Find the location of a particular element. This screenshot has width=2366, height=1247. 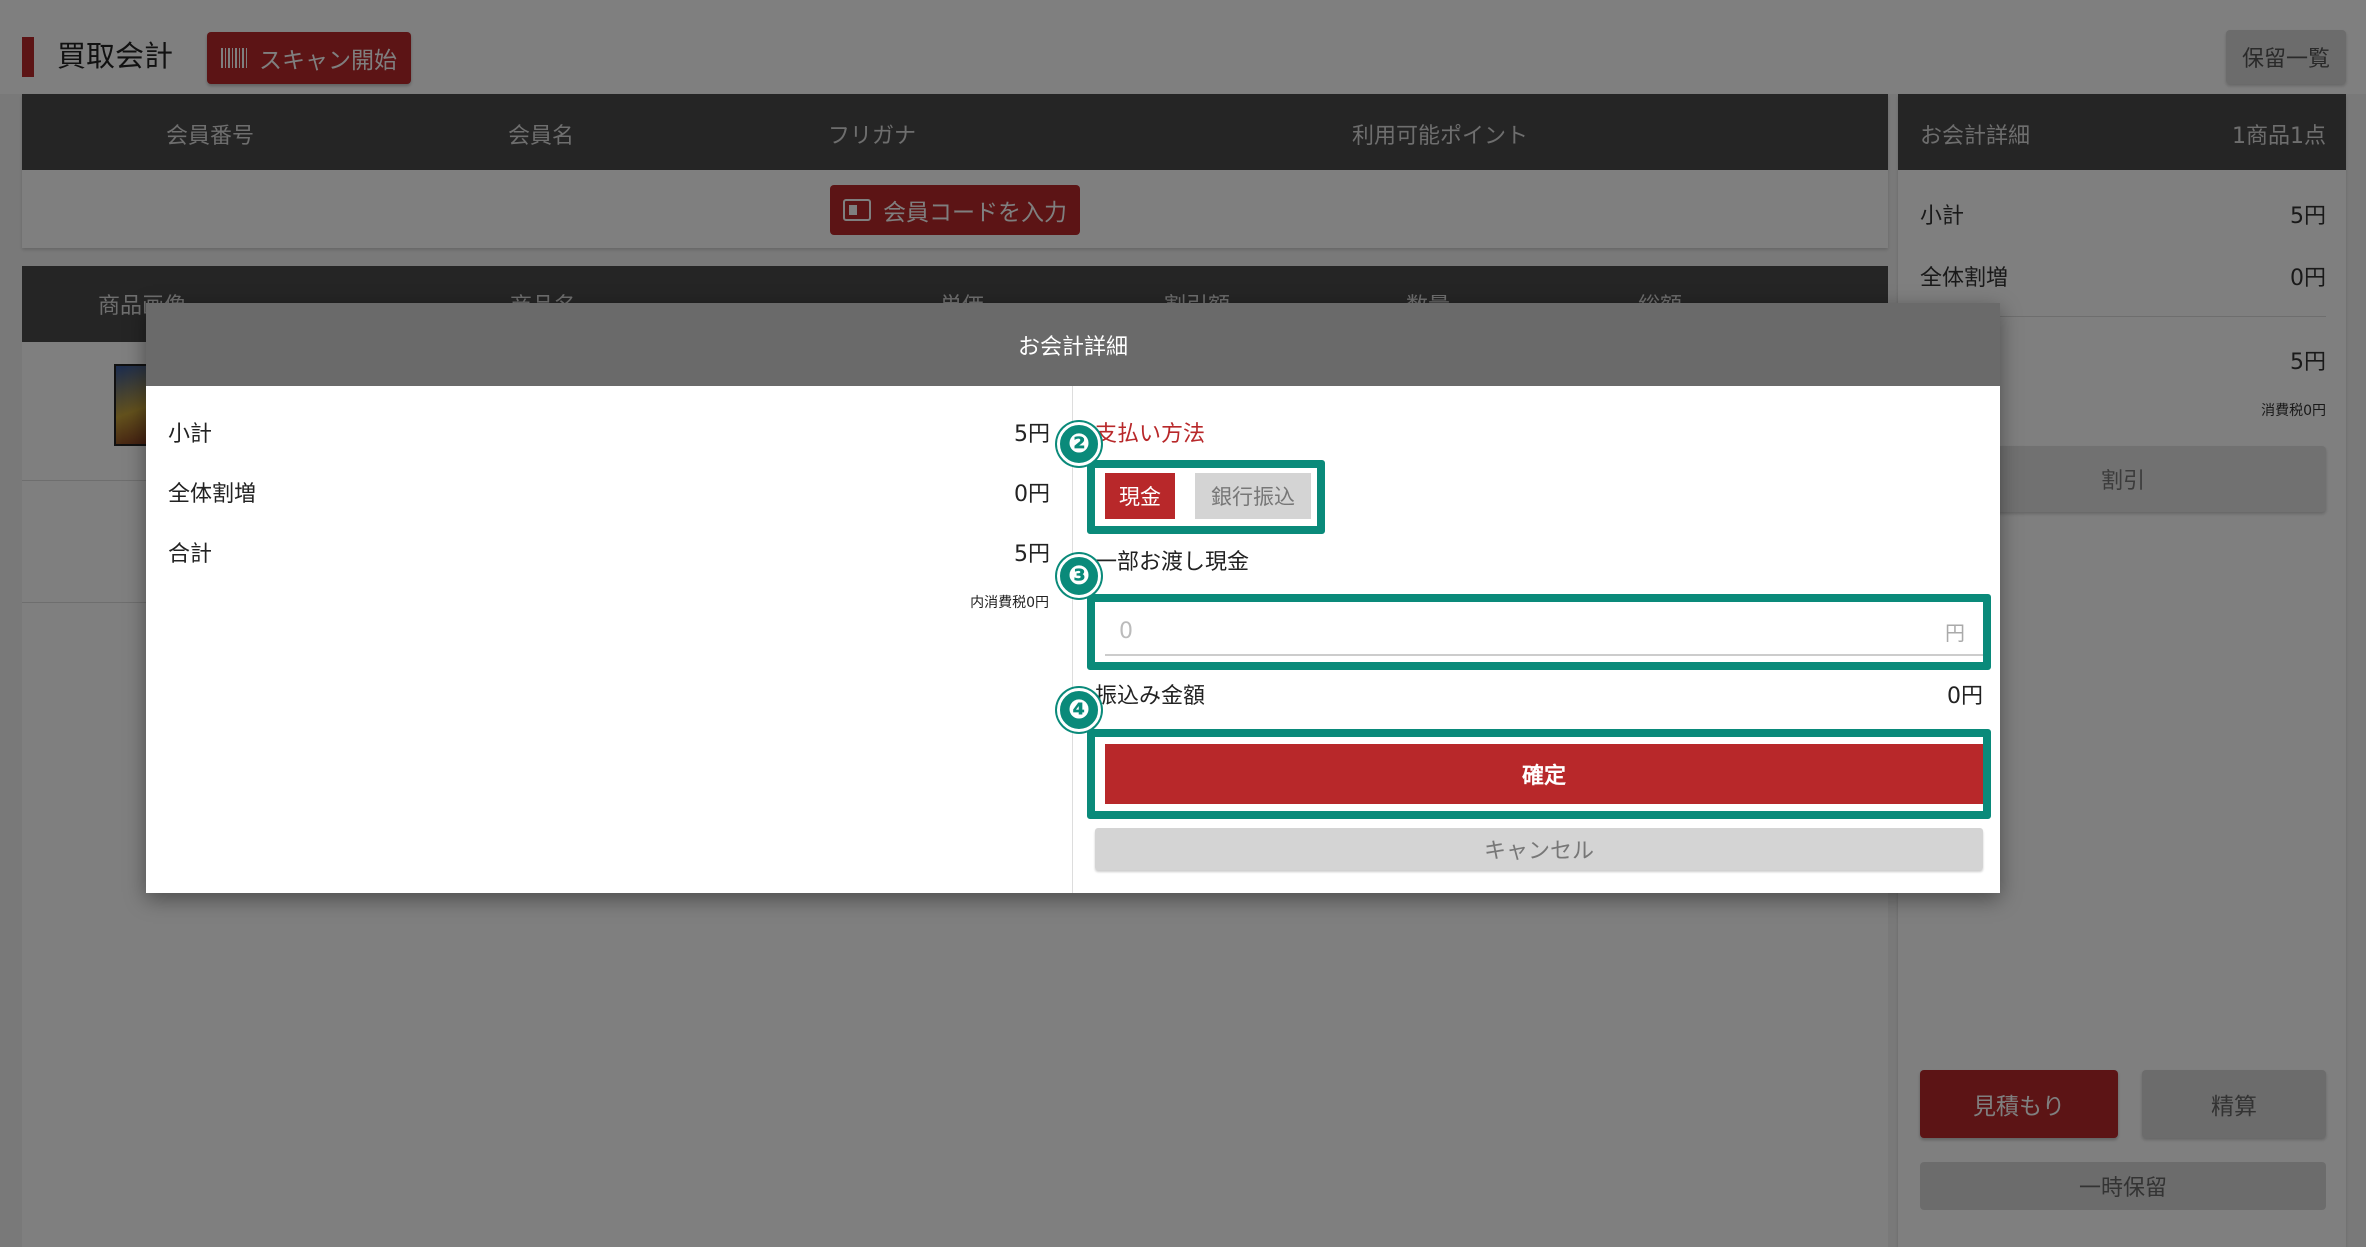

modal-total-label: 合計 is located at coordinates (190, 554).